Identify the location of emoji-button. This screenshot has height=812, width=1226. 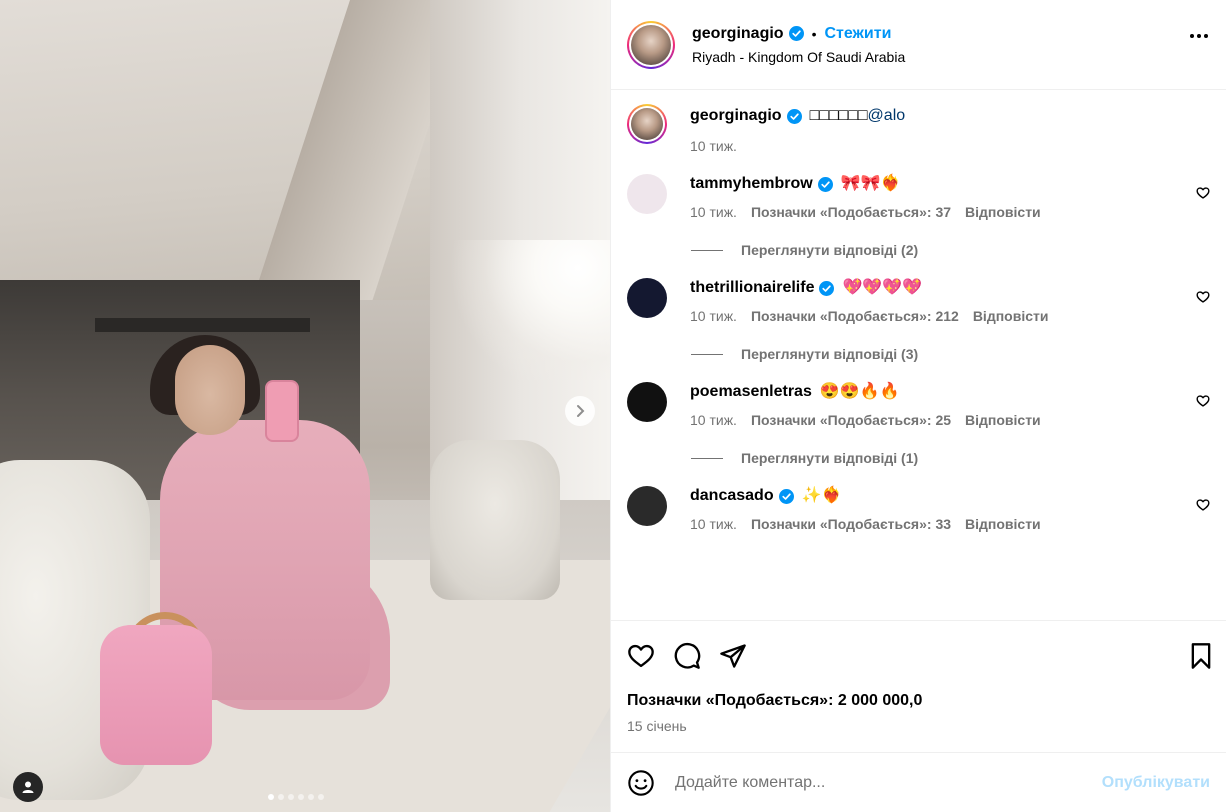
(641, 783).